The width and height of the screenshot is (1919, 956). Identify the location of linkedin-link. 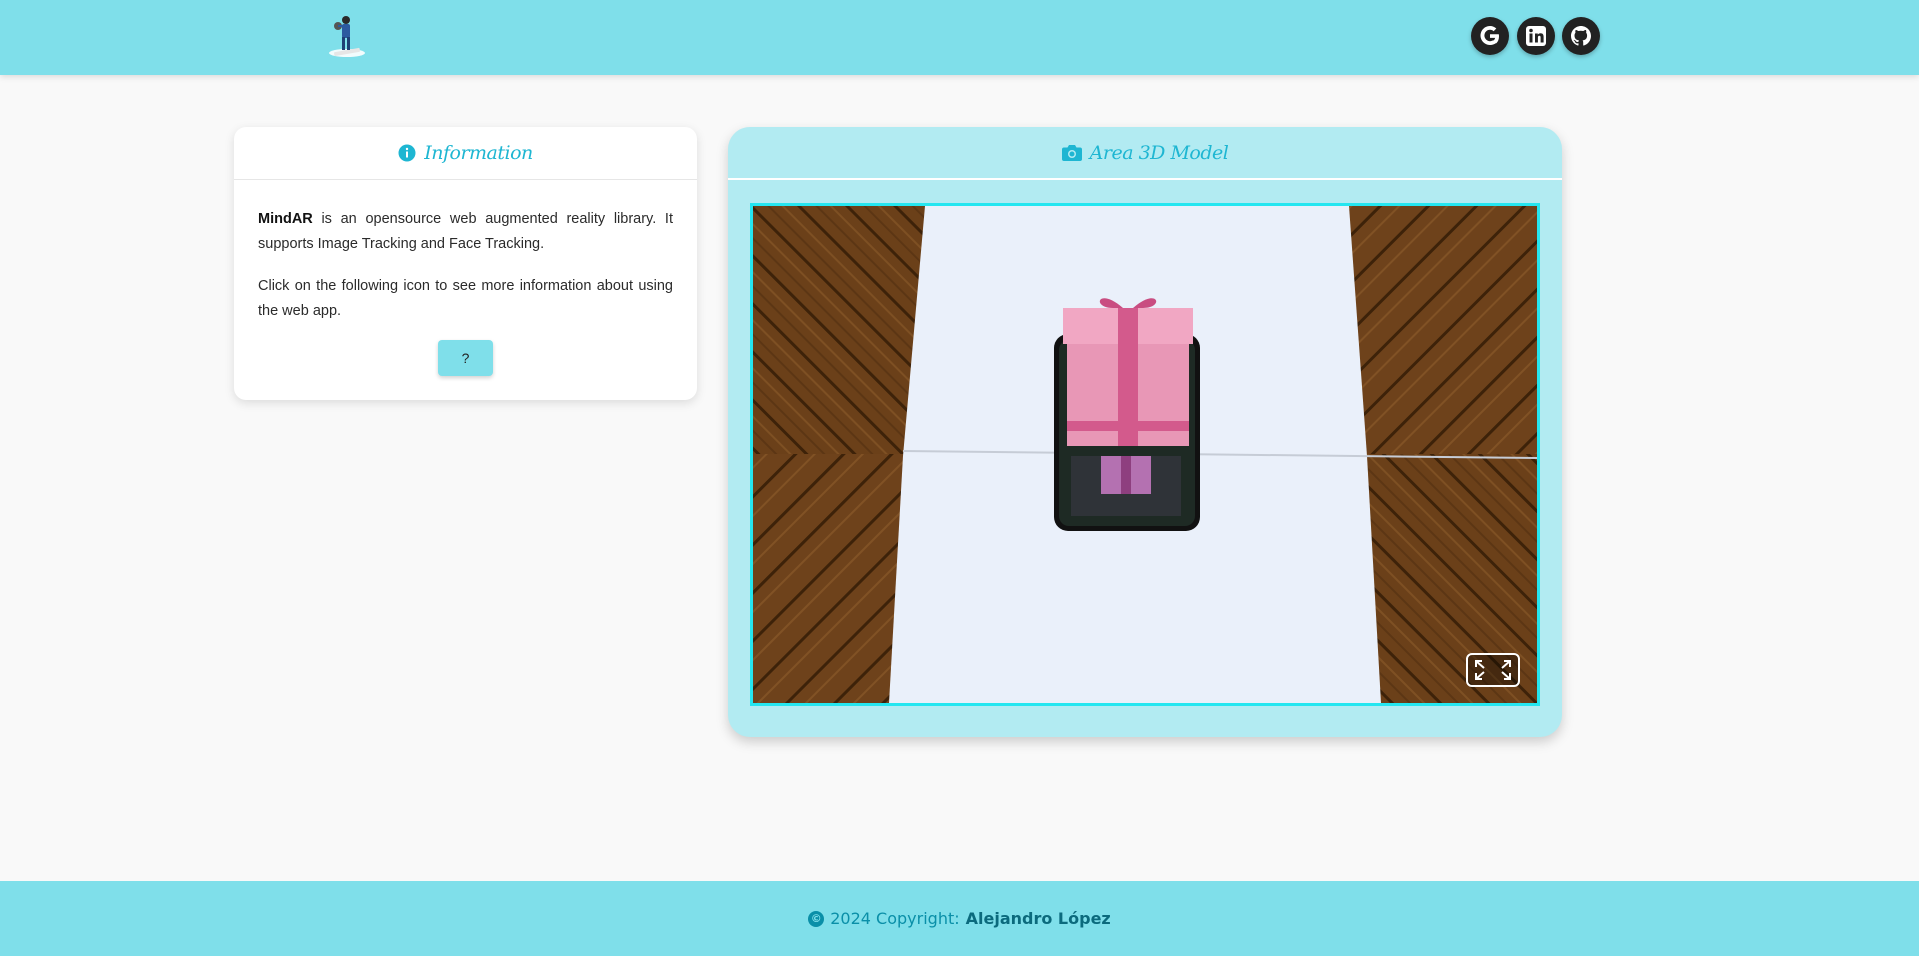
(1536, 36).